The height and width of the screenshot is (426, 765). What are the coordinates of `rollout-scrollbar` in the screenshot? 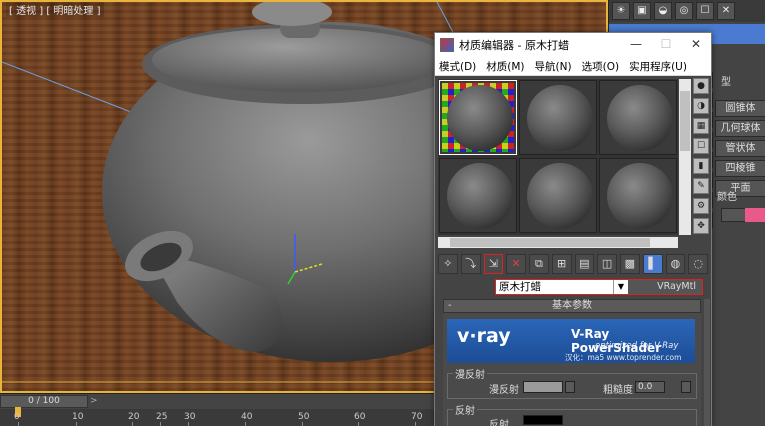 It's located at (707, 362).